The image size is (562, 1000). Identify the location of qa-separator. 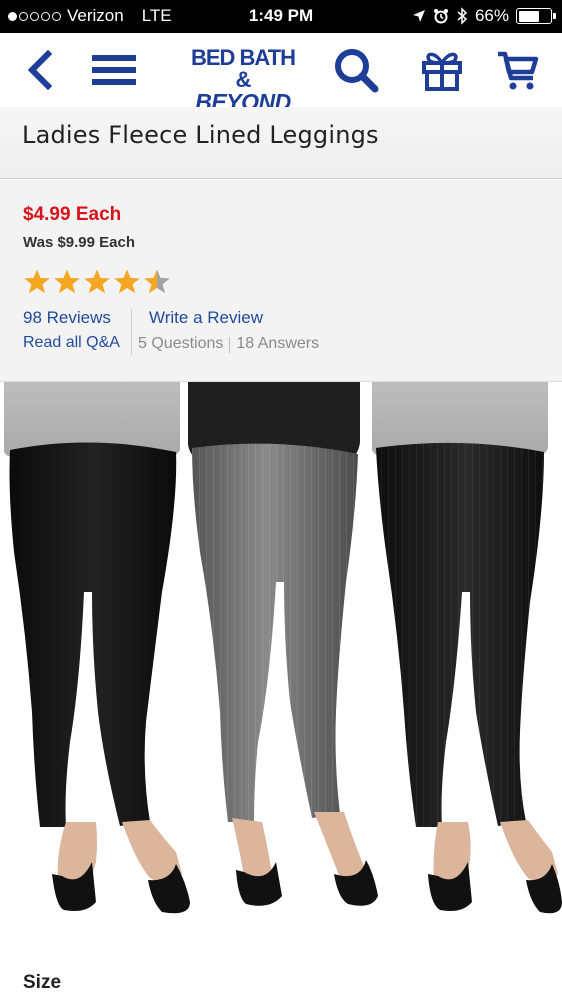
(230, 345).